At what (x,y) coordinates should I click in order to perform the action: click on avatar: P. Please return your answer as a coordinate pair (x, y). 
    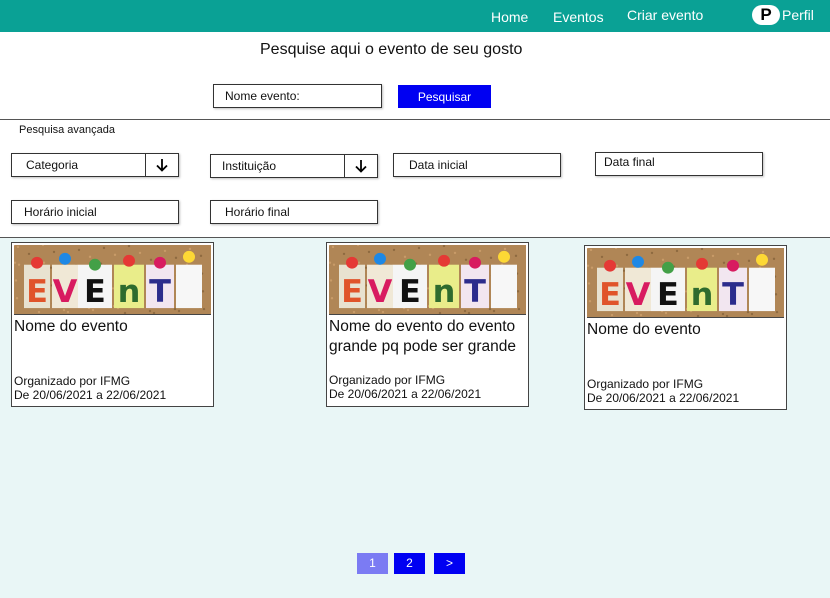
    Looking at the image, I should click on (766, 15).